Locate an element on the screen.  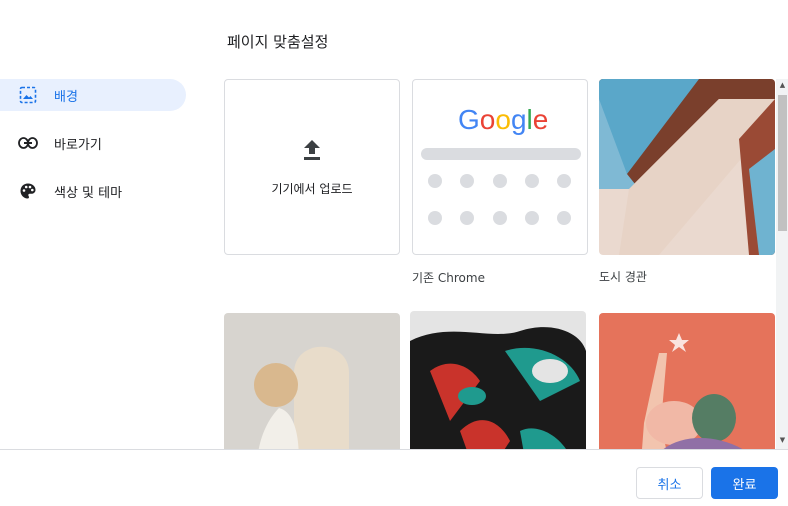
illustration-tile is located at coordinates (687, 381).